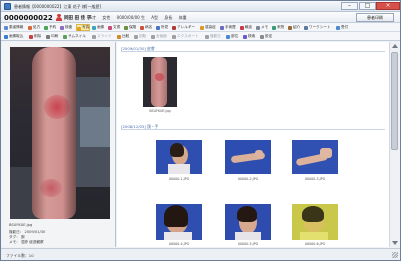 This screenshot has height=261, width=401. Describe the element at coordinates (130, 17) in the screenshot. I see `patient-birthdate: 0000/00/00 生` at that location.